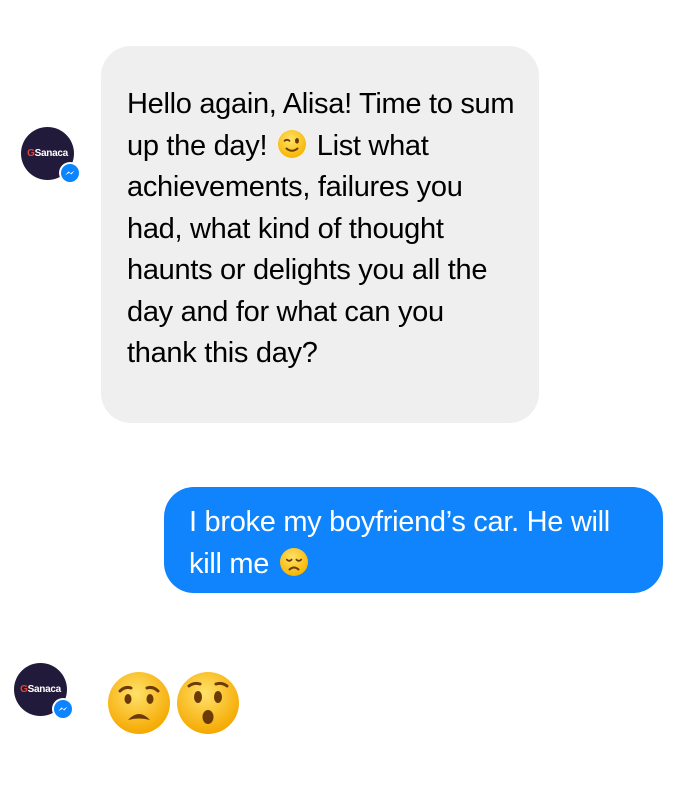 This screenshot has width=687, height=807. Describe the element at coordinates (293, 561) in the screenshot. I see `disappointed-face-emoji-icon` at that location.